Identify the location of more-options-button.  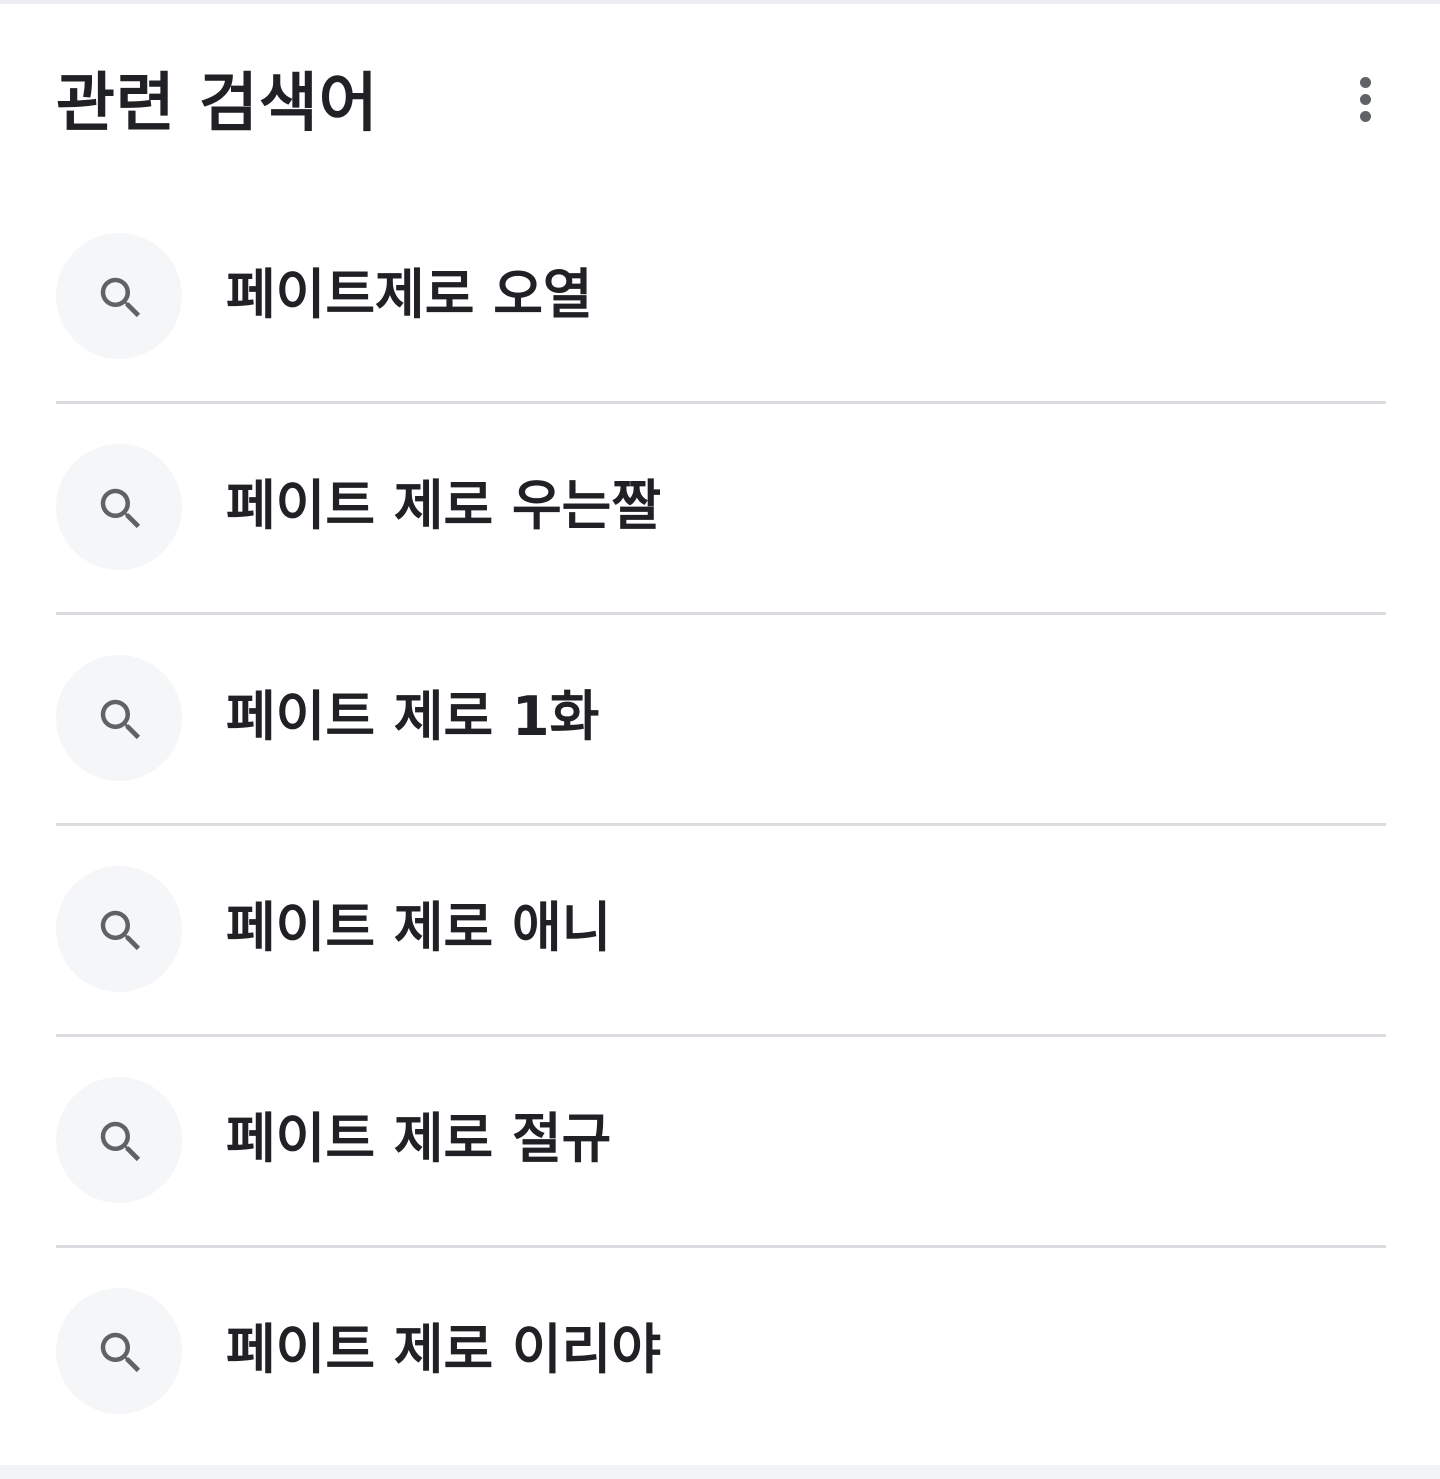
(1366, 100).